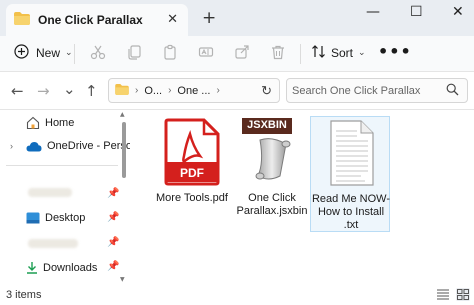 This screenshot has width=474, height=305. I want to click on file-name: One Click Parallax.jsxbin, so click(272, 204).